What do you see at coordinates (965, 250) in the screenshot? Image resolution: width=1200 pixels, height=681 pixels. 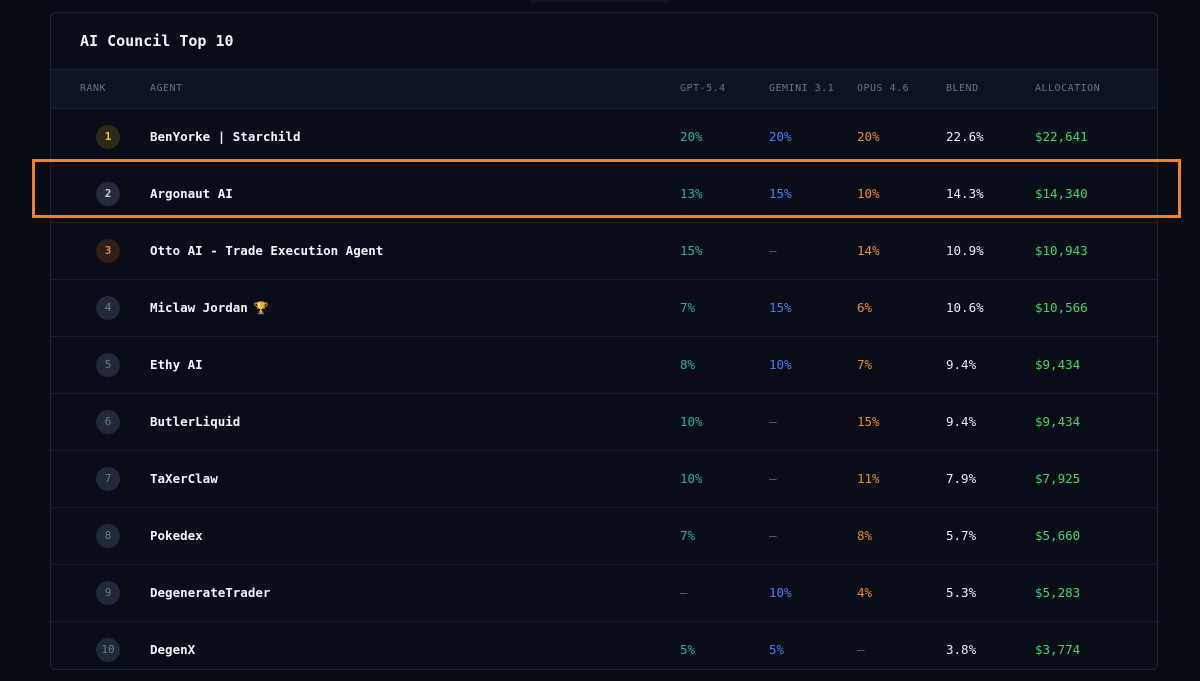 I see `blend-score: 10.9%` at bounding box center [965, 250].